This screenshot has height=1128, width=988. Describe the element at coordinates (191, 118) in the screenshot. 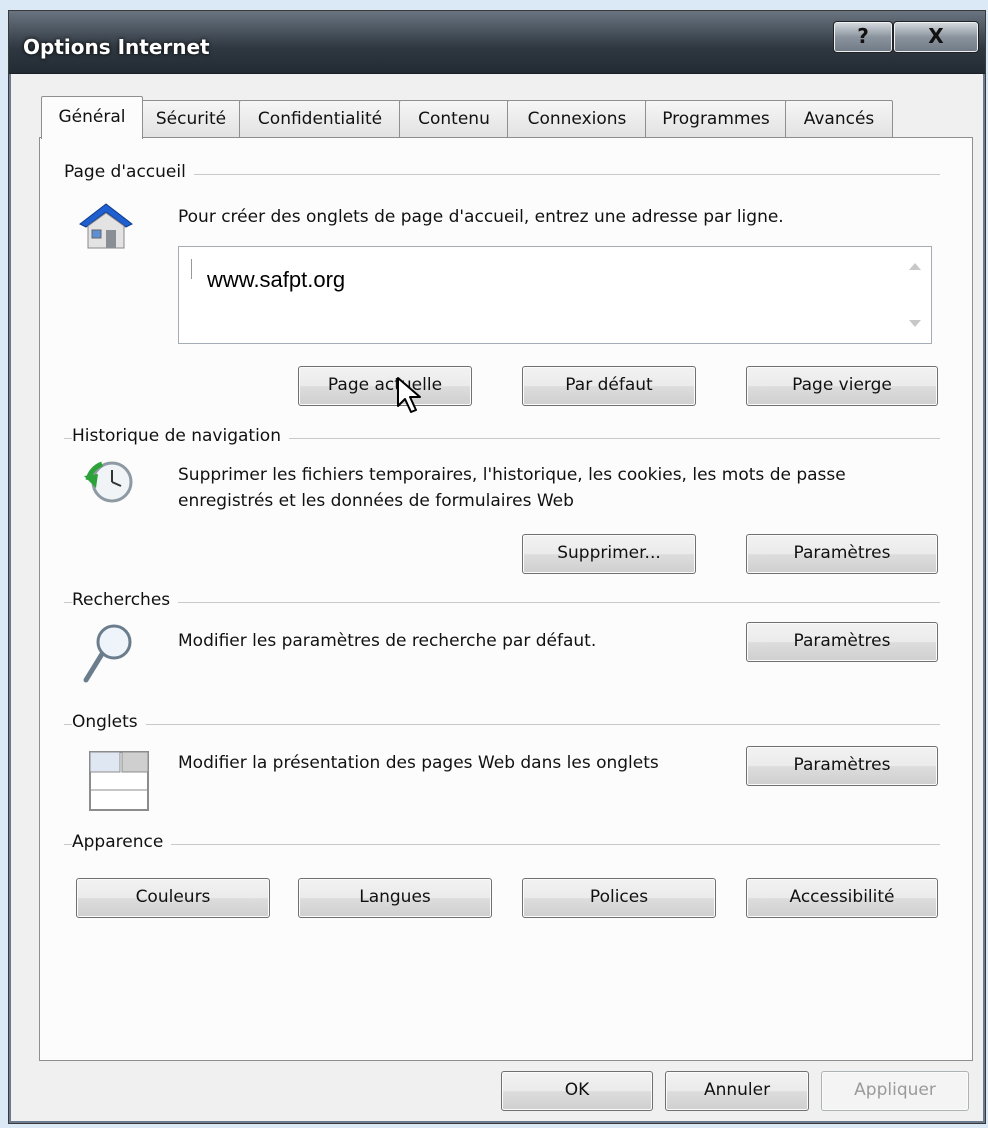

I see `tab-security: Sécurité` at that location.